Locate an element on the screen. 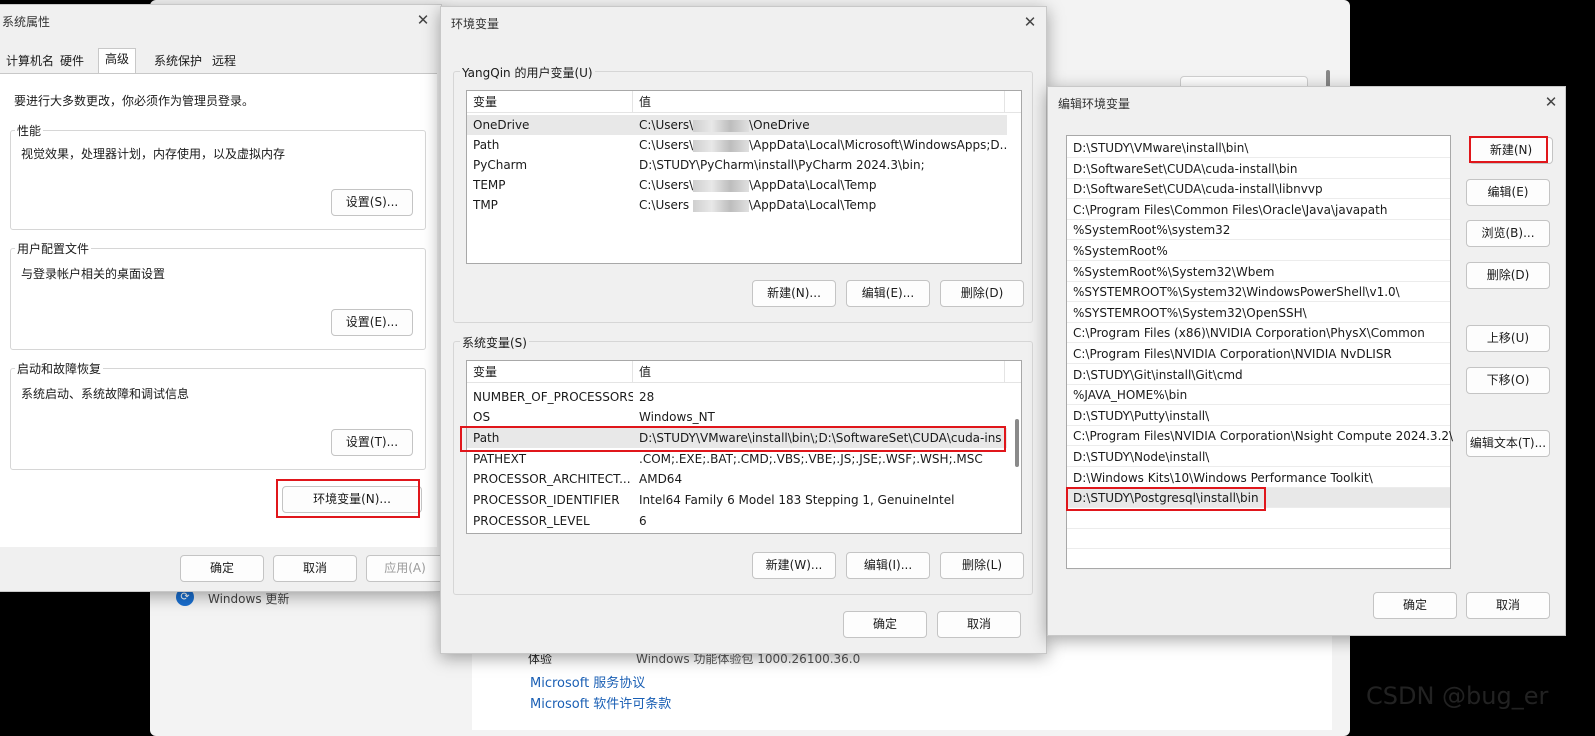 The image size is (1595, 736). var-value: Windows_NT is located at coordinates (677, 417).